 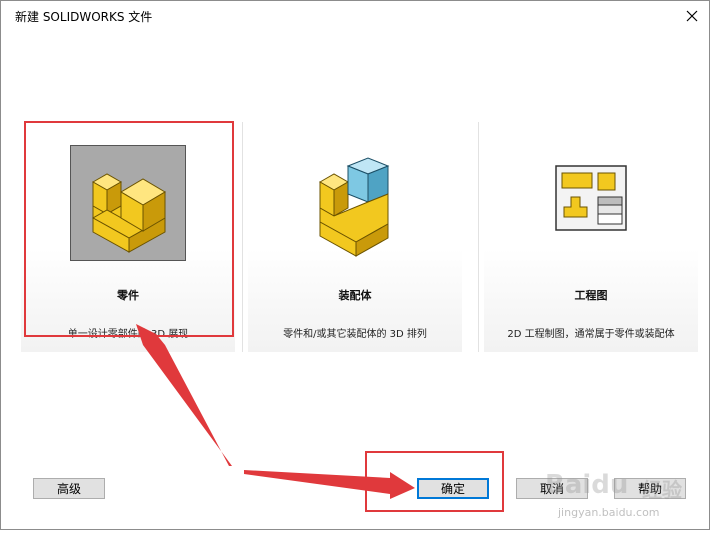 What do you see at coordinates (355, 334) in the screenshot?
I see `template-description: 零件和/或其它装配体的 3D 排列` at bounding box center [355, 334].